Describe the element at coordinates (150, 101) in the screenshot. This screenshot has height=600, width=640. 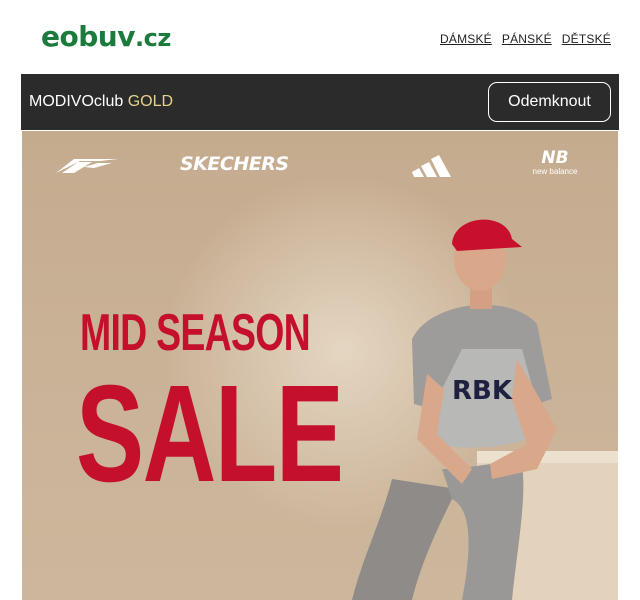
I see `club-label-gold: GOLD` at that location.